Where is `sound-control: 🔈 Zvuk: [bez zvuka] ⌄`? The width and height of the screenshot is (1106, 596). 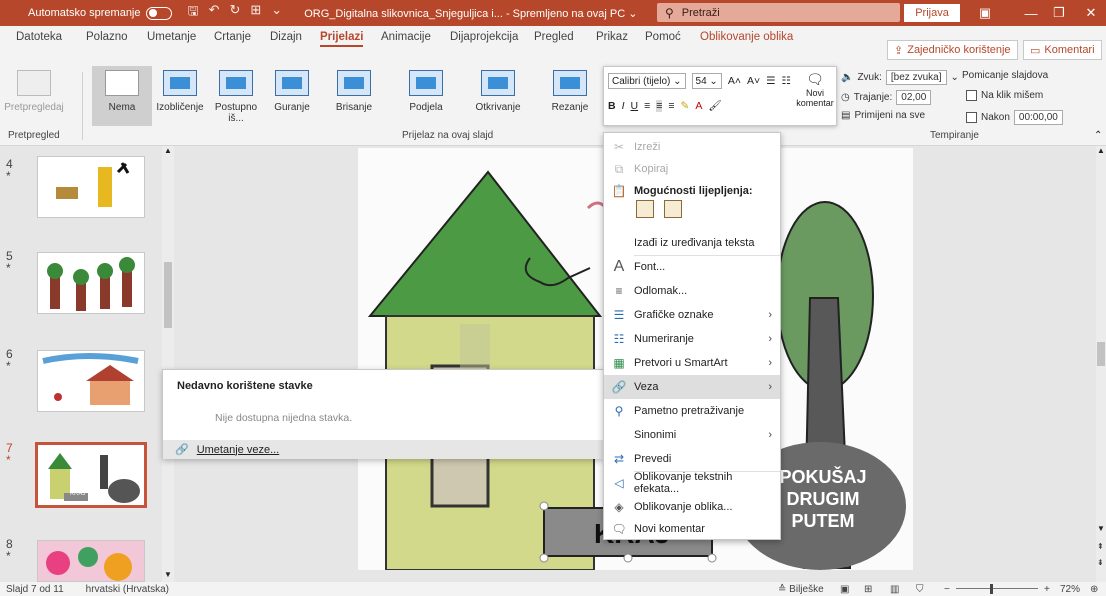 sound-control: 🔈 Zvuk: [bez zvuka] ⌄ is located at coordinates (900, 77).